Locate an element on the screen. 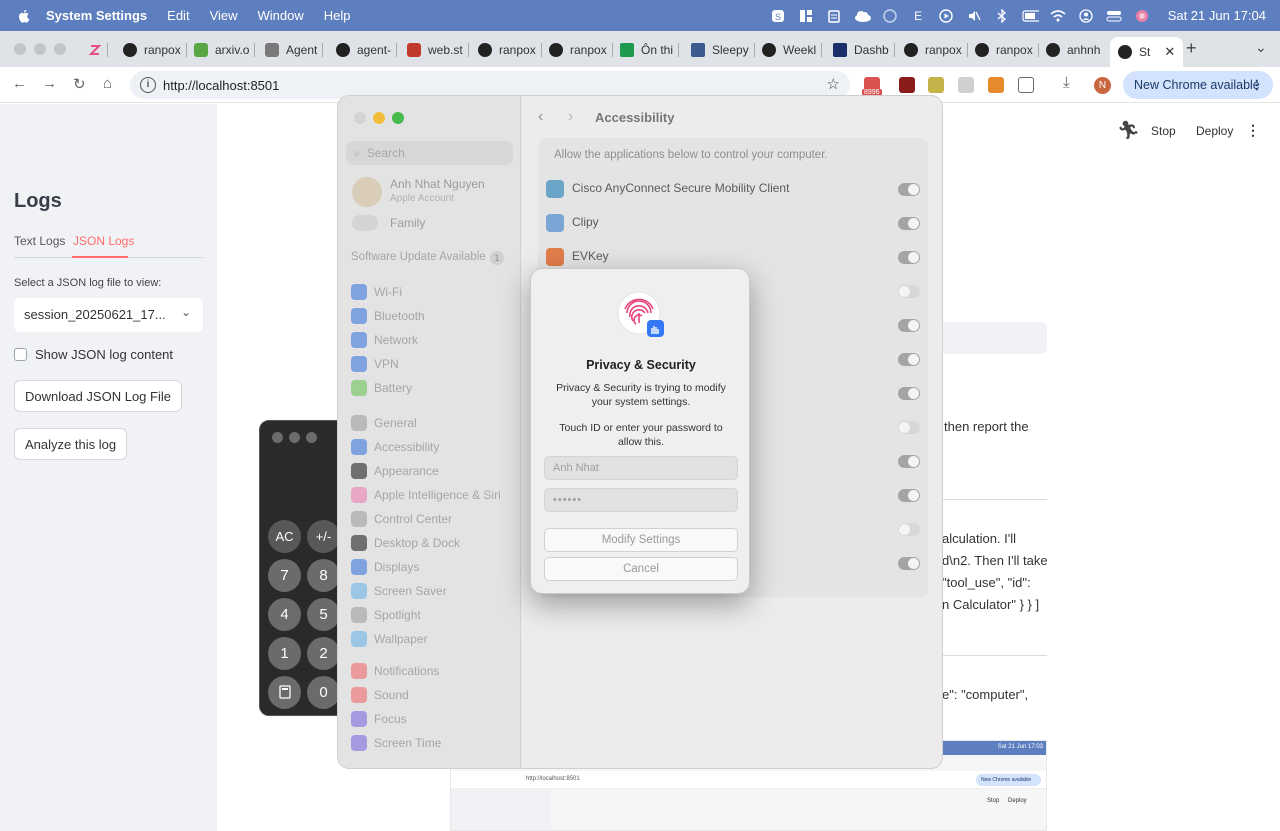  browser-tab: Dashb is located at coordinates (864, 50).